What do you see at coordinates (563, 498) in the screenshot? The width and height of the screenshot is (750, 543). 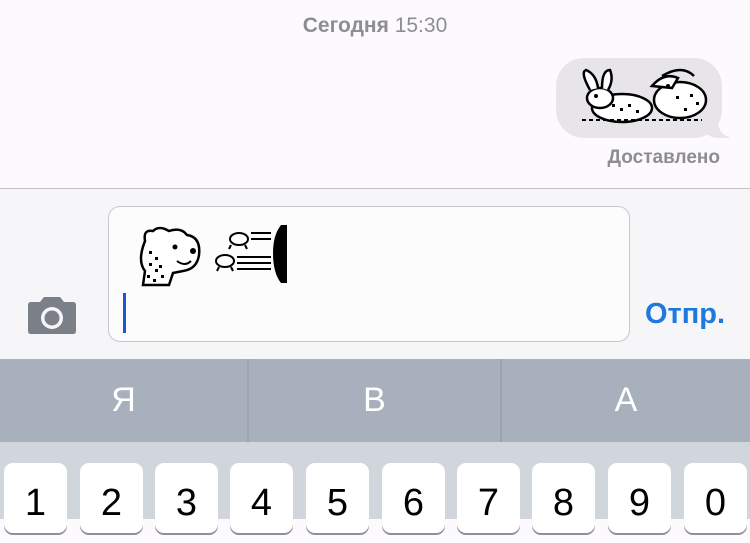 I see `key-8: 8` at bounding box center [563, 498].